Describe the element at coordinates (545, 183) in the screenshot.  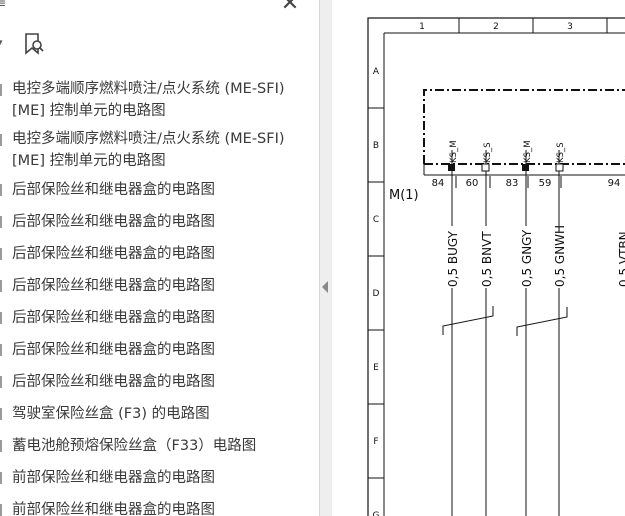
I see `pin-number: 59` at that location.